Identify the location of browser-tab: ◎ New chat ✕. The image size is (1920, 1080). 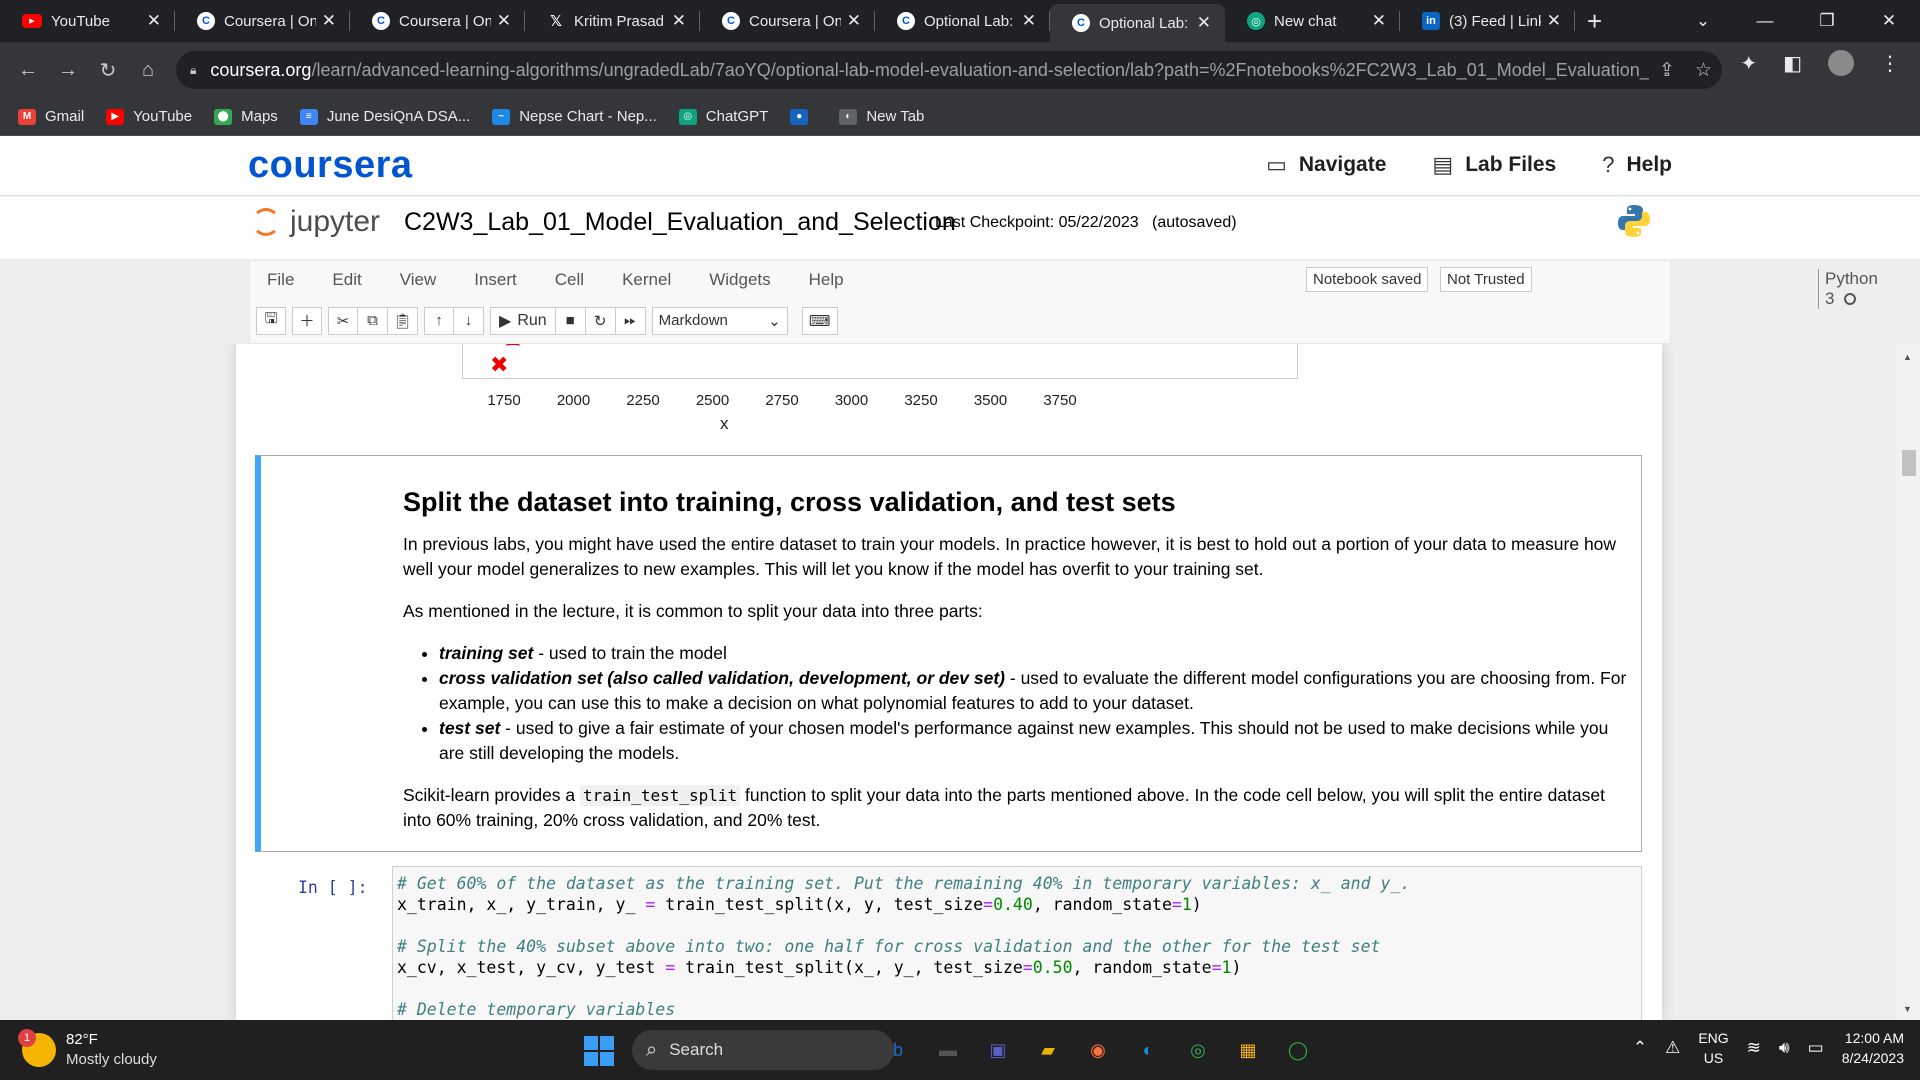
(1312, 21).